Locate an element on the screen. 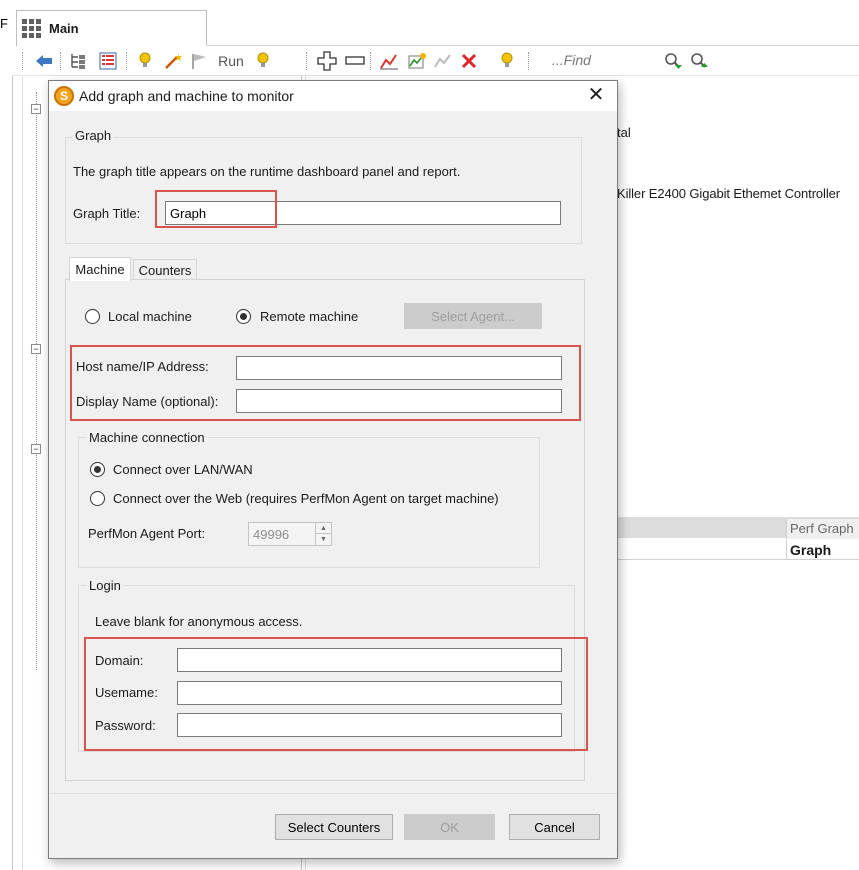  spin-down-icon: ▼ is located at coordinates (323, 539).